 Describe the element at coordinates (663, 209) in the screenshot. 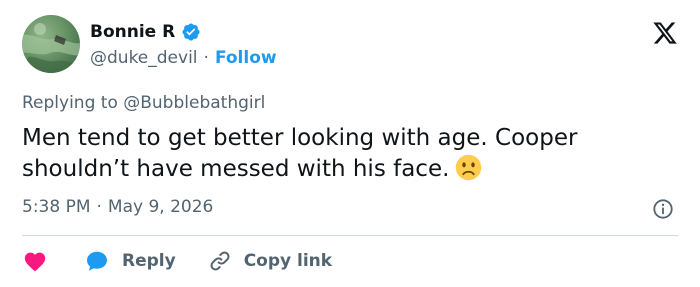

I see `info-icon` at that location.